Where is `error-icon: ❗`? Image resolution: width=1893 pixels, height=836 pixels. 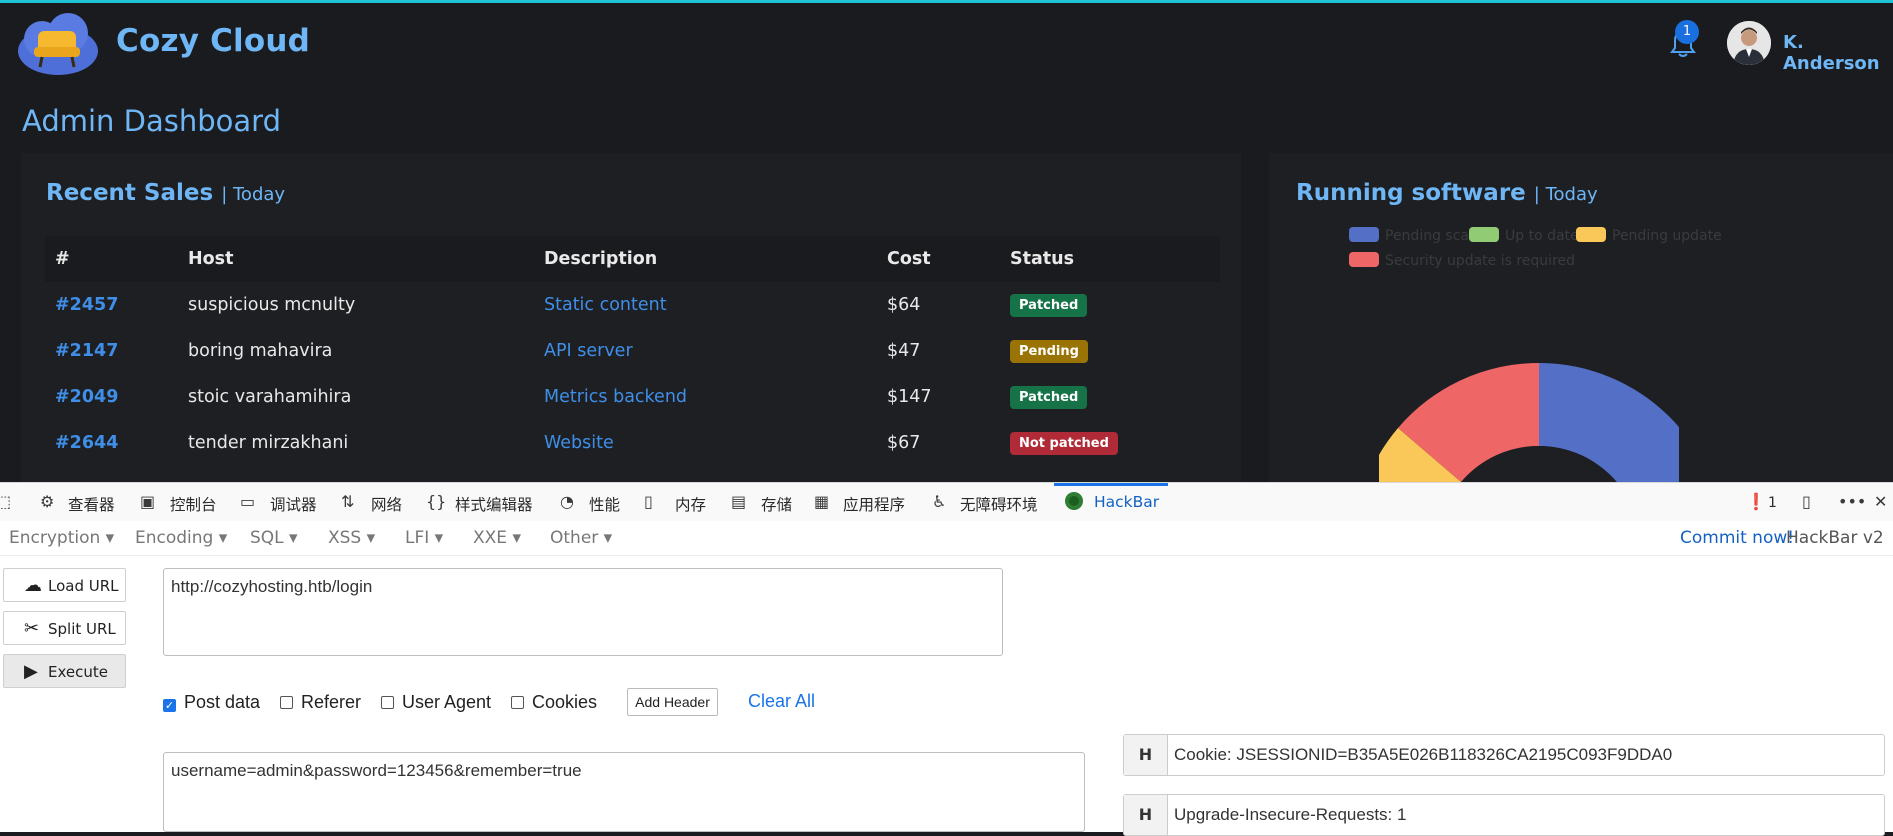 error-icon: ❗ is located at coordinates (1756, 501).